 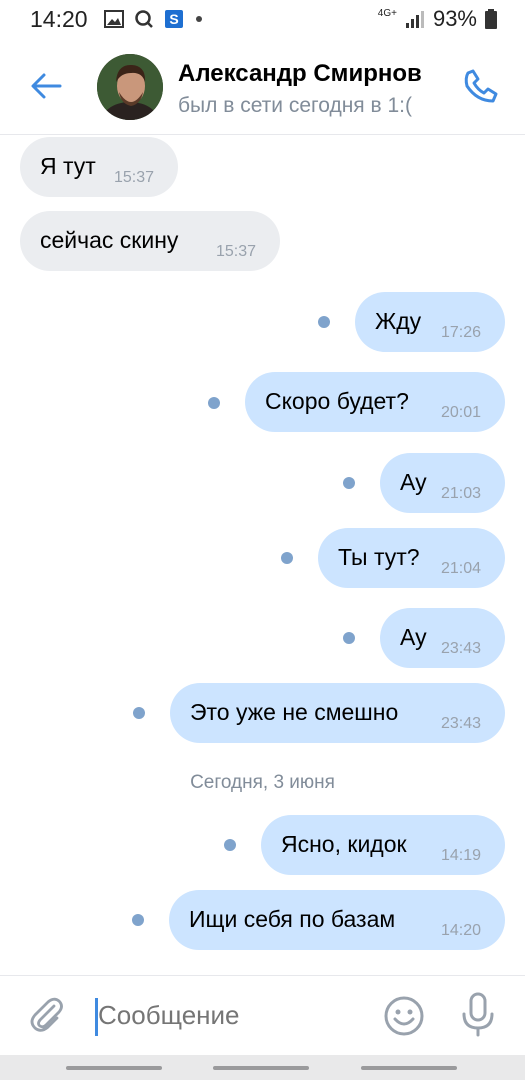 I want to click on message-bubble-incoming: сейчас скину 15:37, so click(x=150, y=241).